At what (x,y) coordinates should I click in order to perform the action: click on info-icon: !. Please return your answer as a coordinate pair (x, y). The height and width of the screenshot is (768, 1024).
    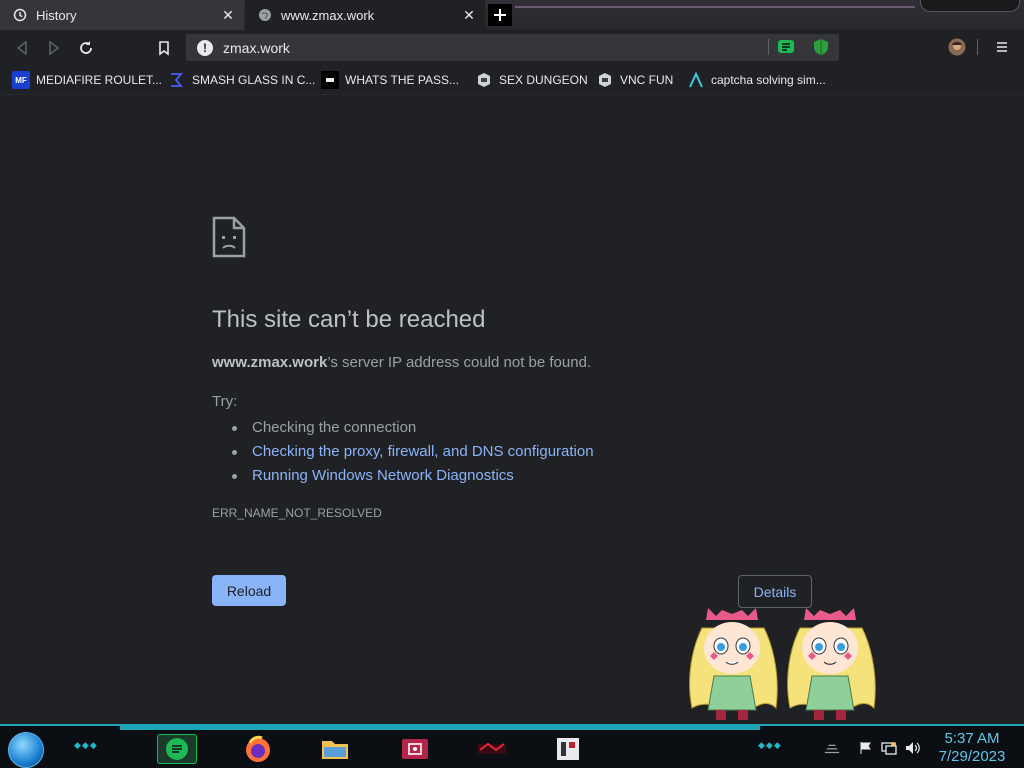
    Looking at the image, I should click on (205, 47).